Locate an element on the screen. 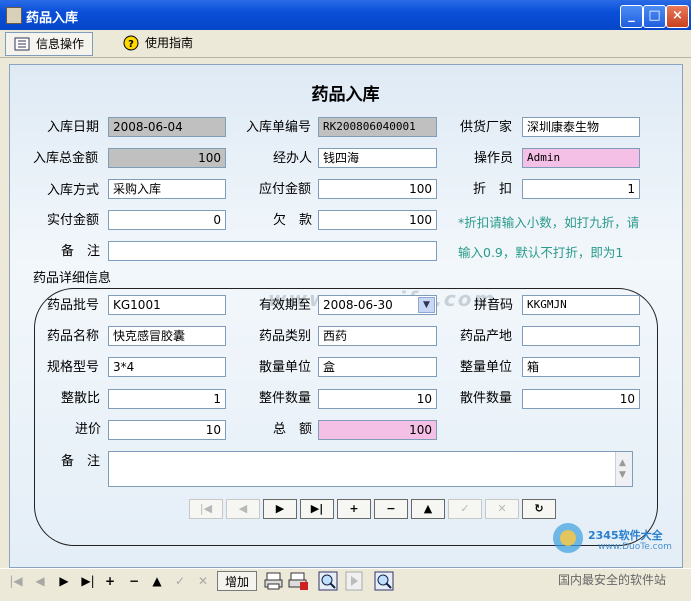 The height and width of the screenshot is (601, 691). supplier-field: 深圳康泰生物 is located at coordinates (581, 127).